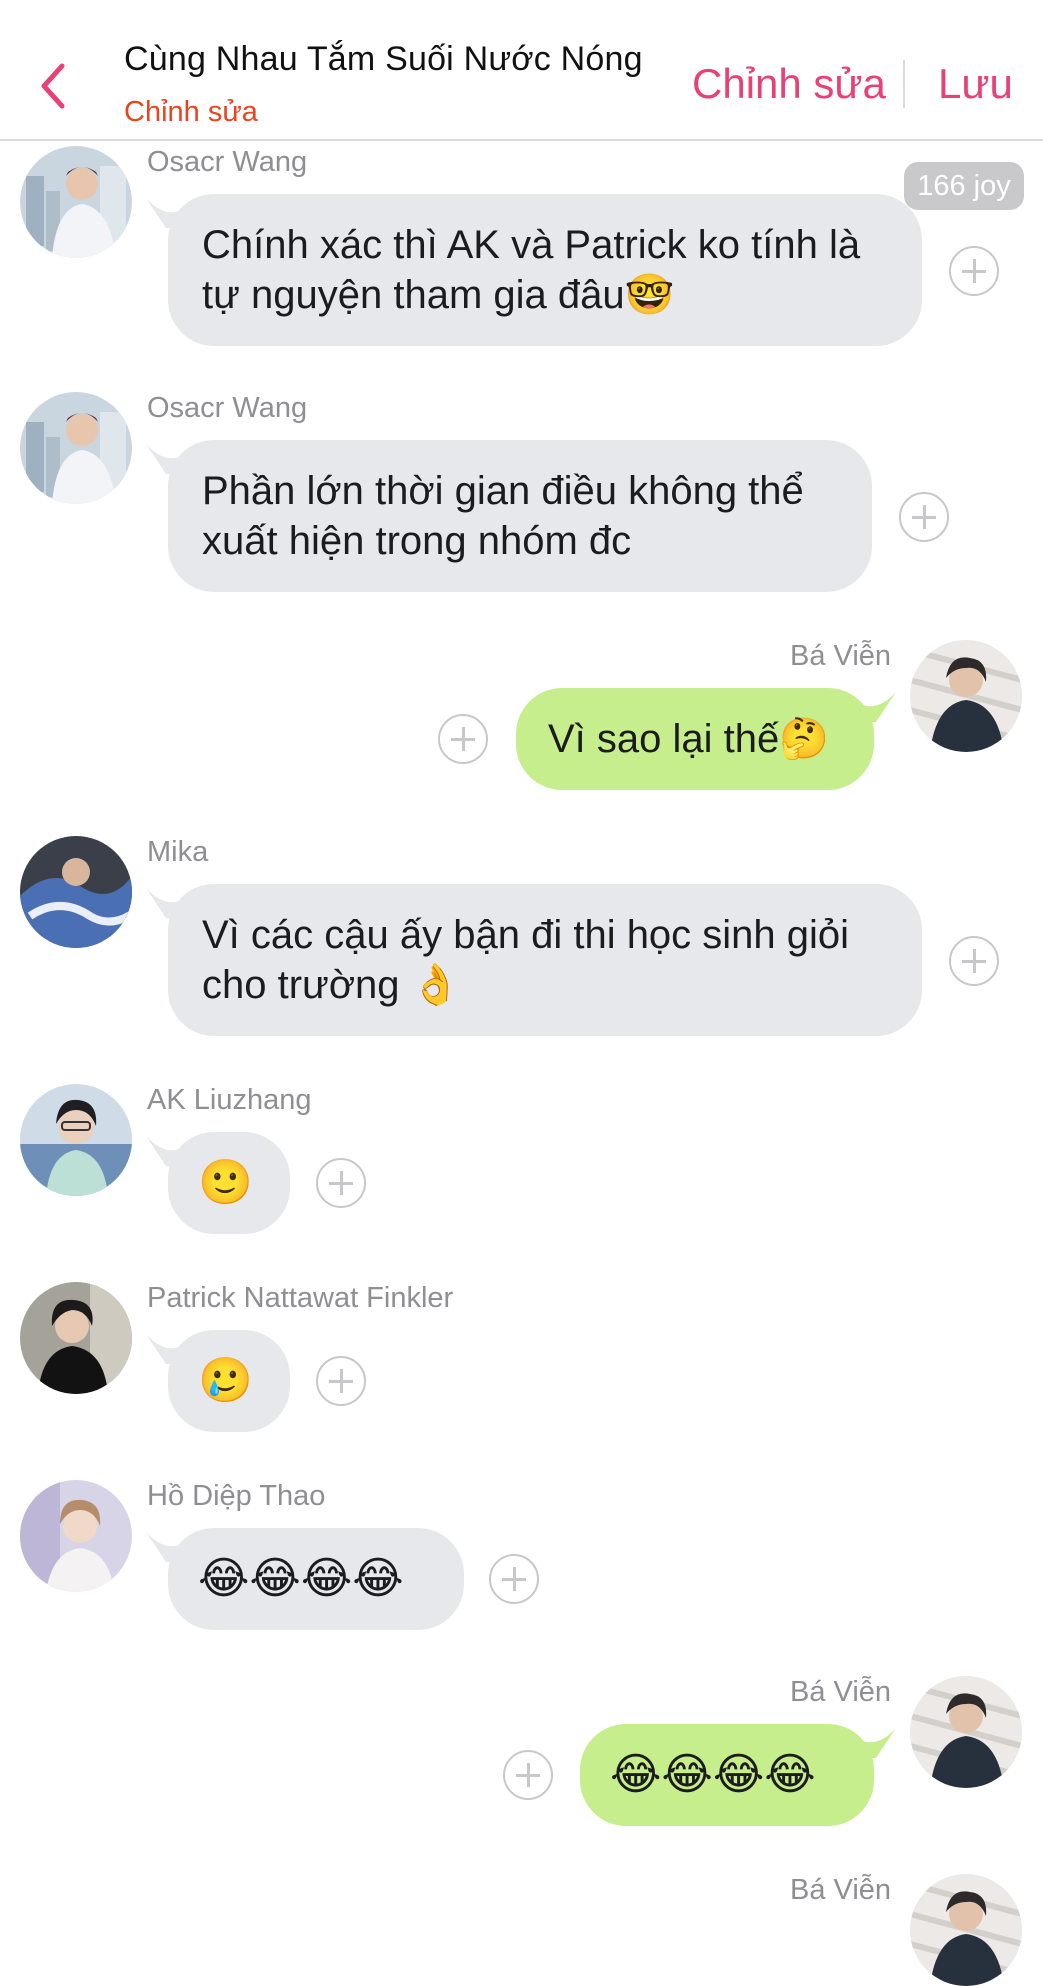 This screenshot has width=1043, height=1986. Describe the element at coordinates (225, 1380) in the screenshot. I see `message-text: 🥲` at that location.